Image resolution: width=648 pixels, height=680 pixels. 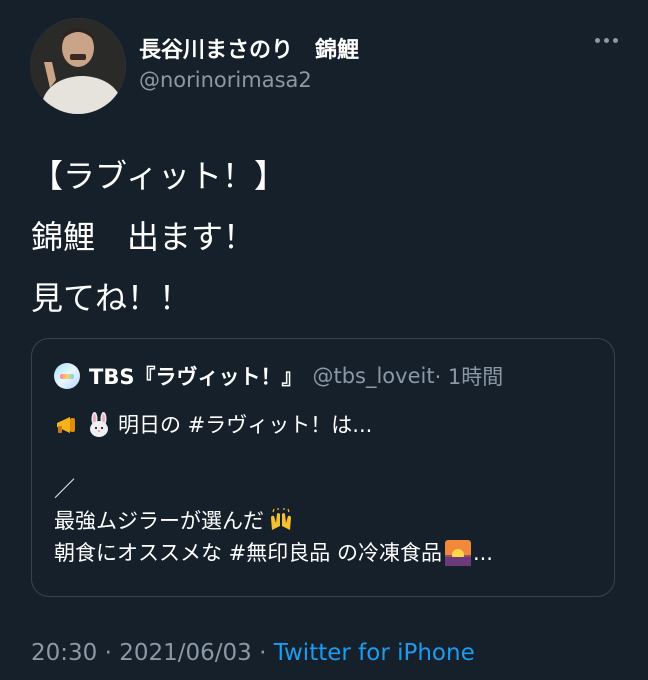 I want to click on tweet-date: 2021/06/03, so click(x=185, y=653).